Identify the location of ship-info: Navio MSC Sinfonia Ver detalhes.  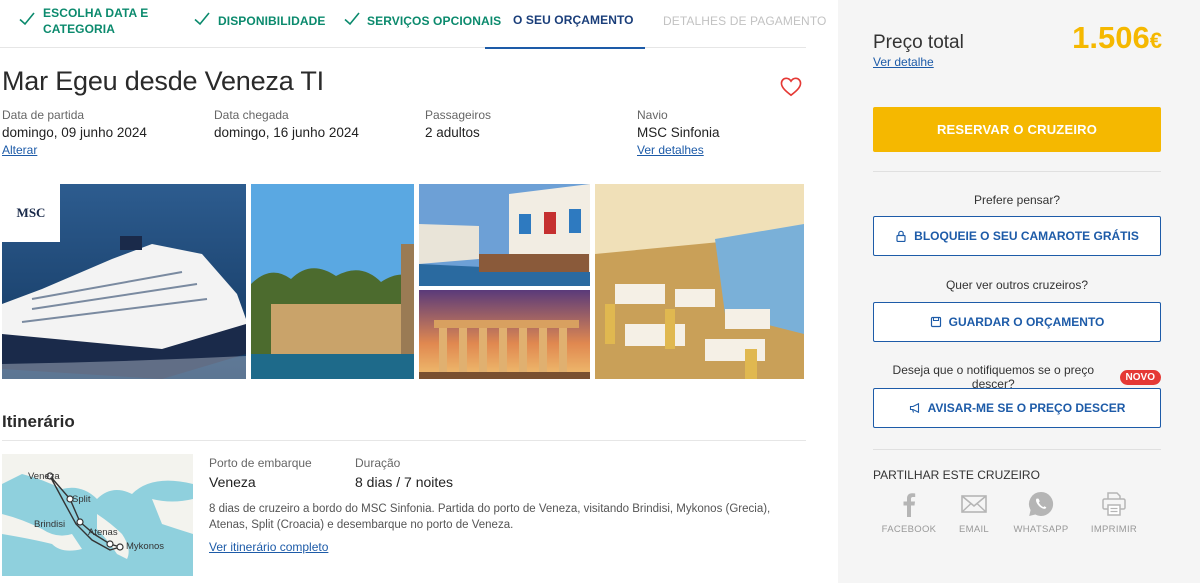
(678, 132).